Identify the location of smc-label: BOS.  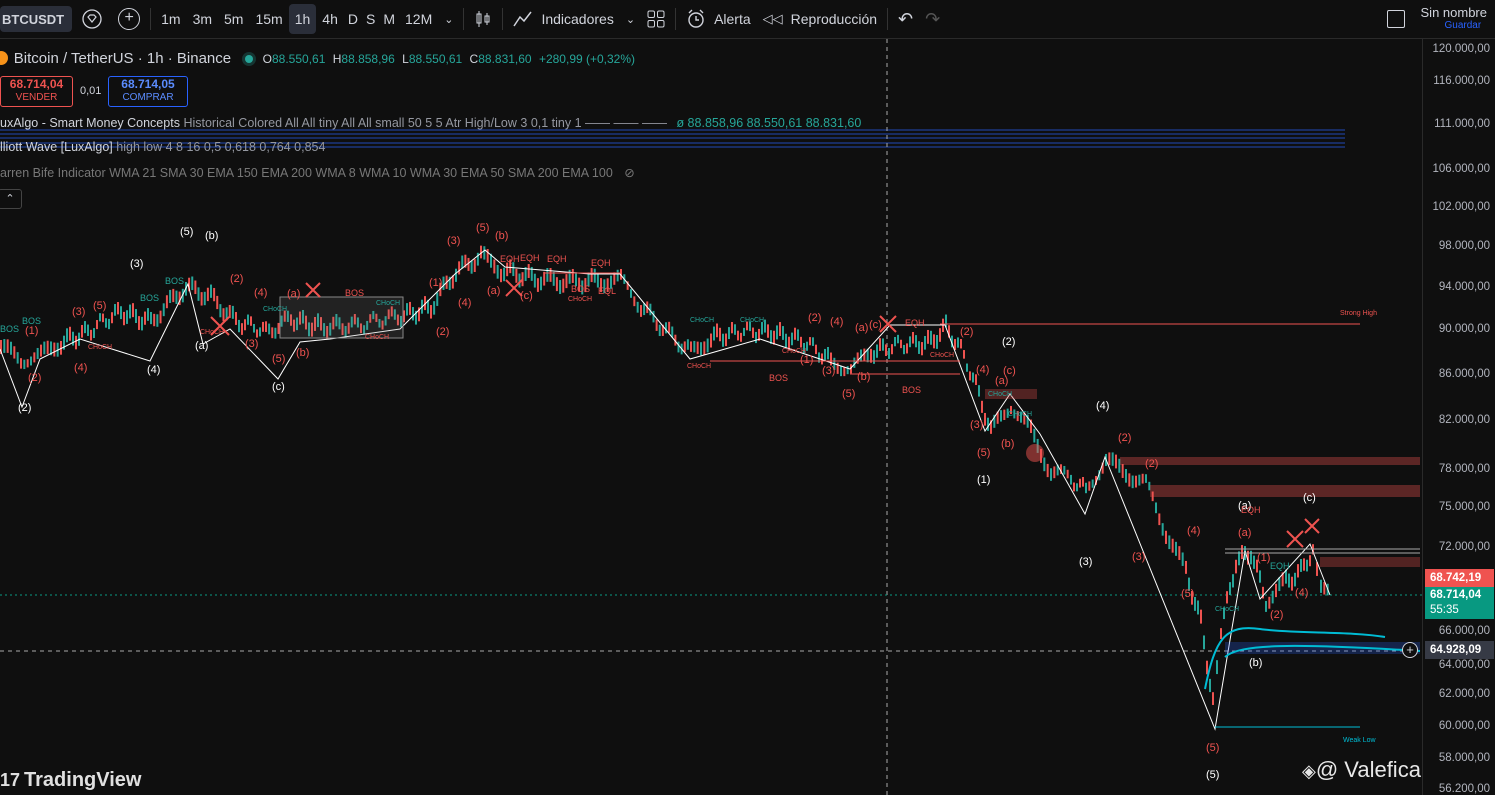
(778, 378).